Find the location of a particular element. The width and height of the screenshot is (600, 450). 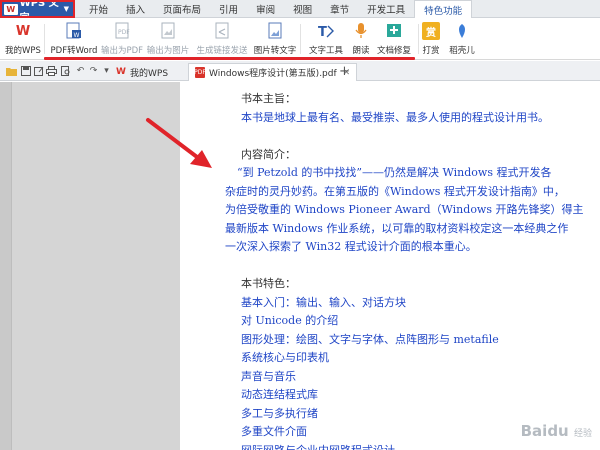

daoke-button: 稻壳儿 is located at coordinates (462, 39).